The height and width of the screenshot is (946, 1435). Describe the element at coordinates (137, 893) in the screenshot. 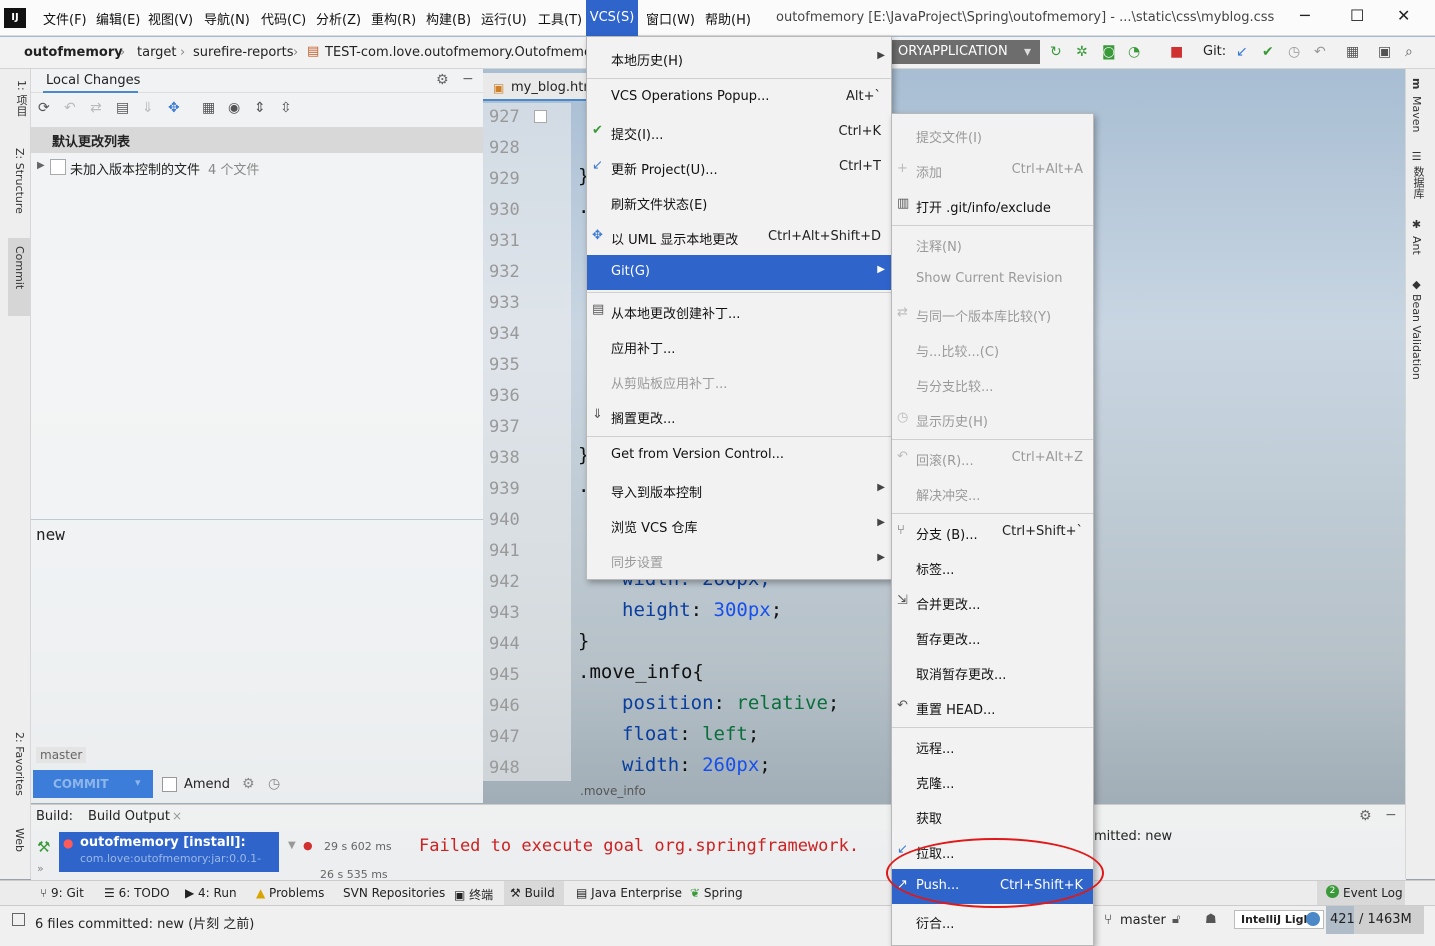

I see `todo-tool-tab: ☰ 6: TODO` at that location.